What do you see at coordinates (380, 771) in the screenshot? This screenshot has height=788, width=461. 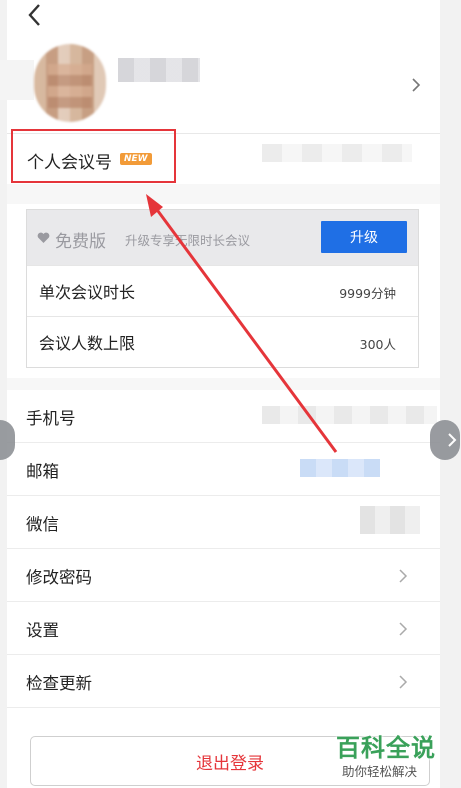 I see `watermark-subtitle: 助你轻松解决` at bounding box center [380, 771].